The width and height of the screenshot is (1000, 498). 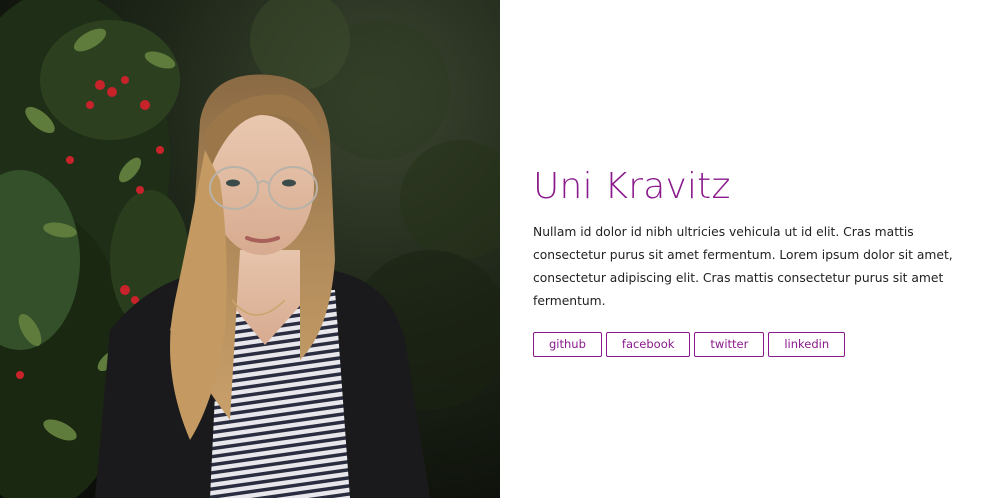 I want to click on twitter-button: twitter, so click(x=729, y=344).